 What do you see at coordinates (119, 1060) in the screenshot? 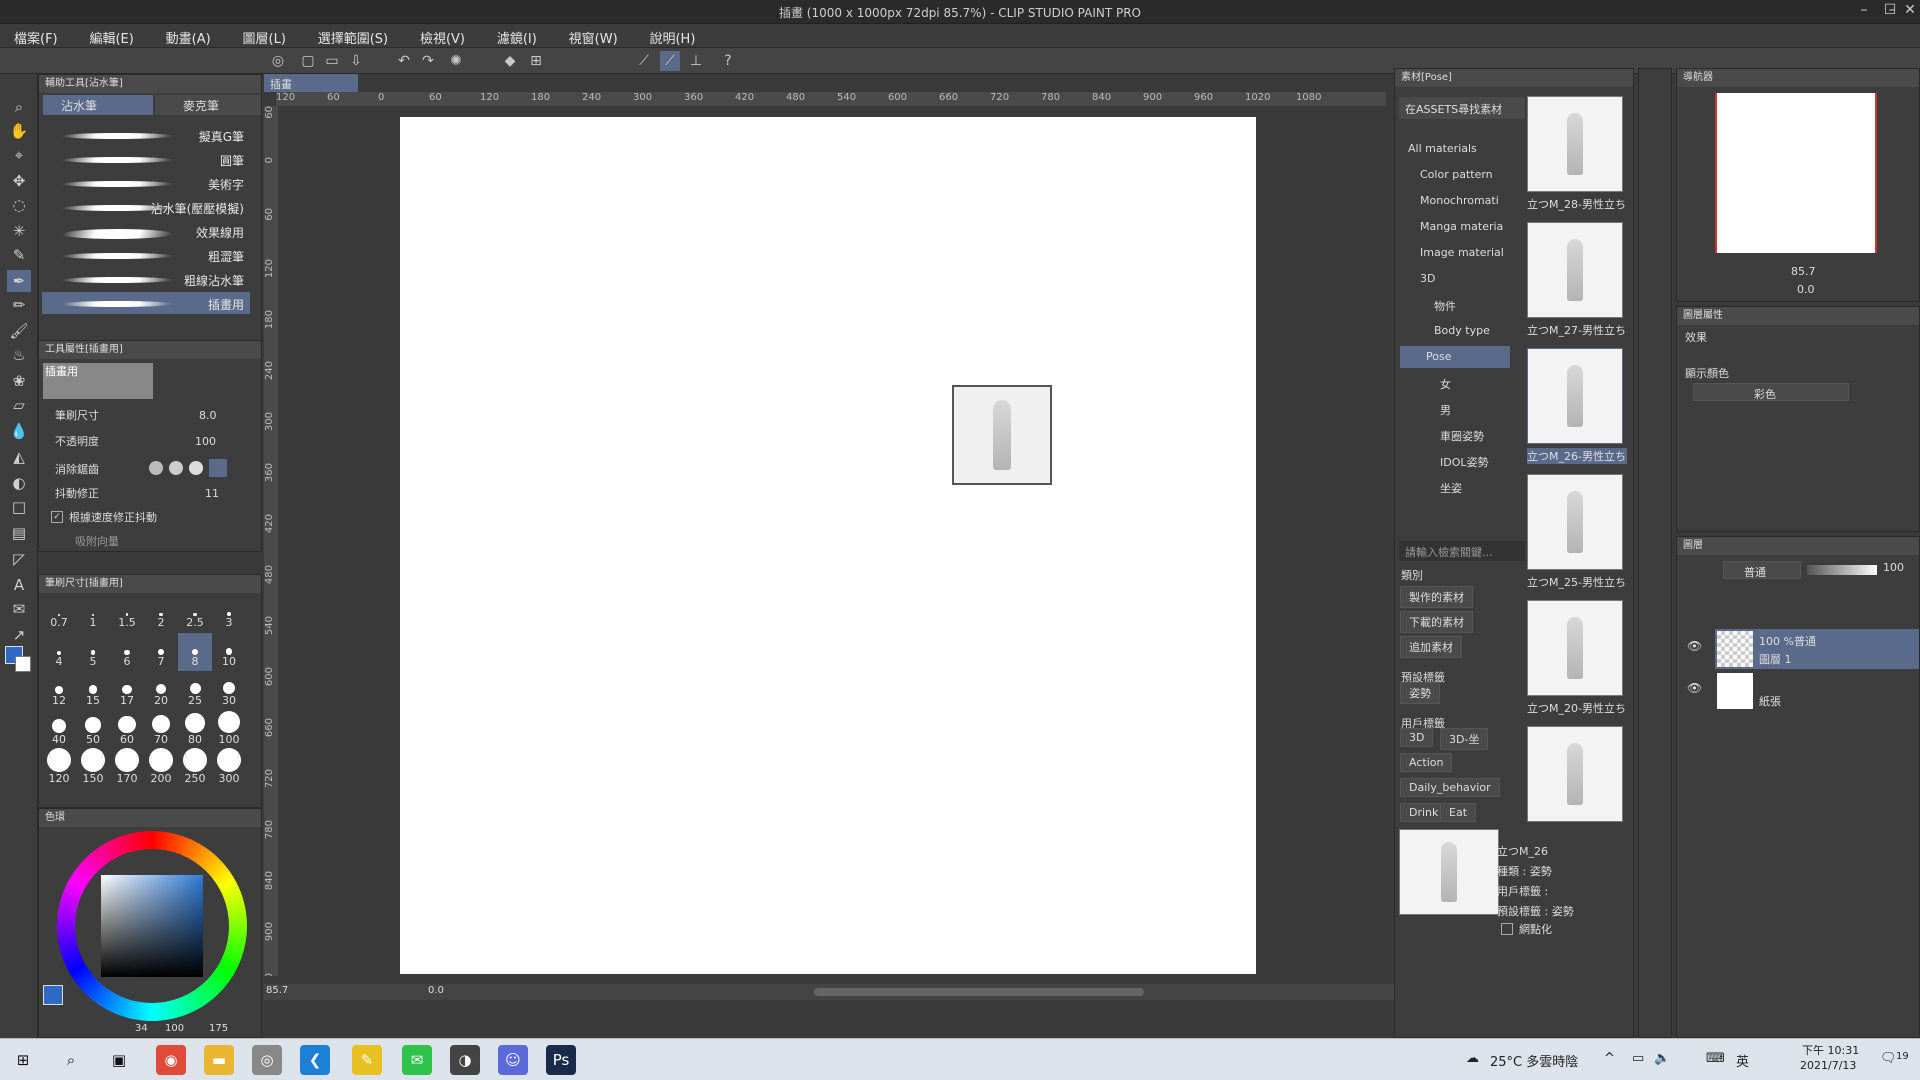
I see `task-view-icon: ▣` at bounding box center [119, 1060].